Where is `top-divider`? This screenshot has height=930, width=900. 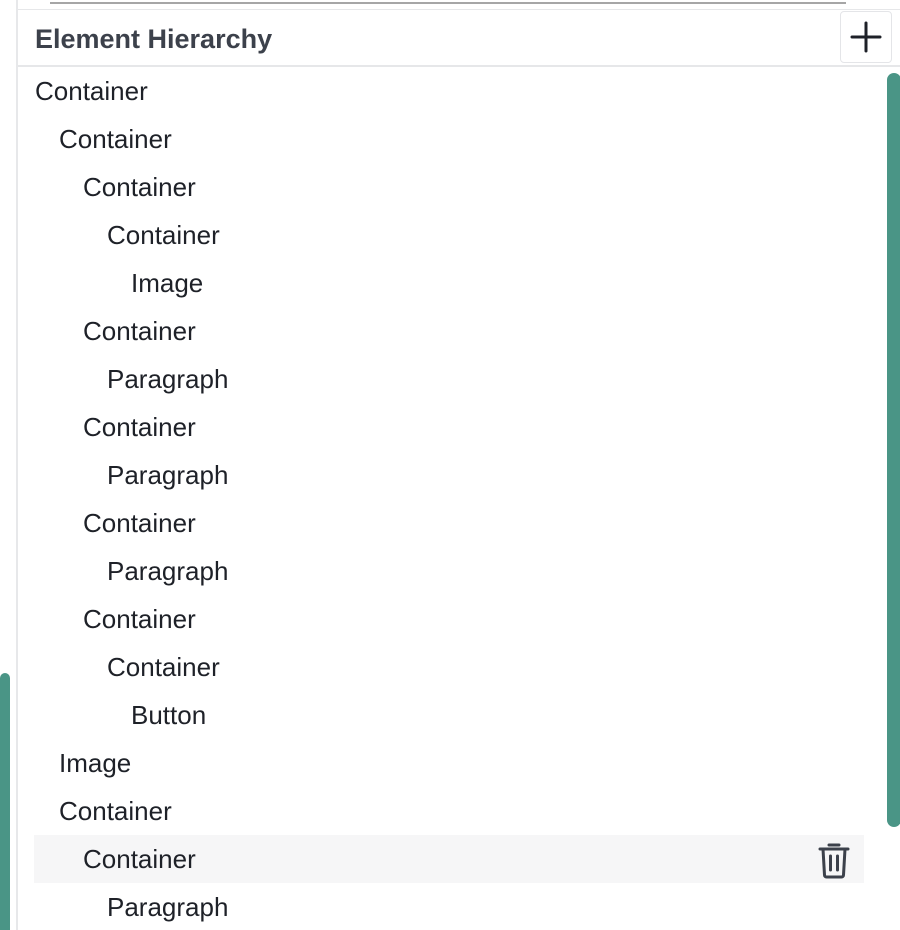 top-divider is located at coordinates (448, 3).